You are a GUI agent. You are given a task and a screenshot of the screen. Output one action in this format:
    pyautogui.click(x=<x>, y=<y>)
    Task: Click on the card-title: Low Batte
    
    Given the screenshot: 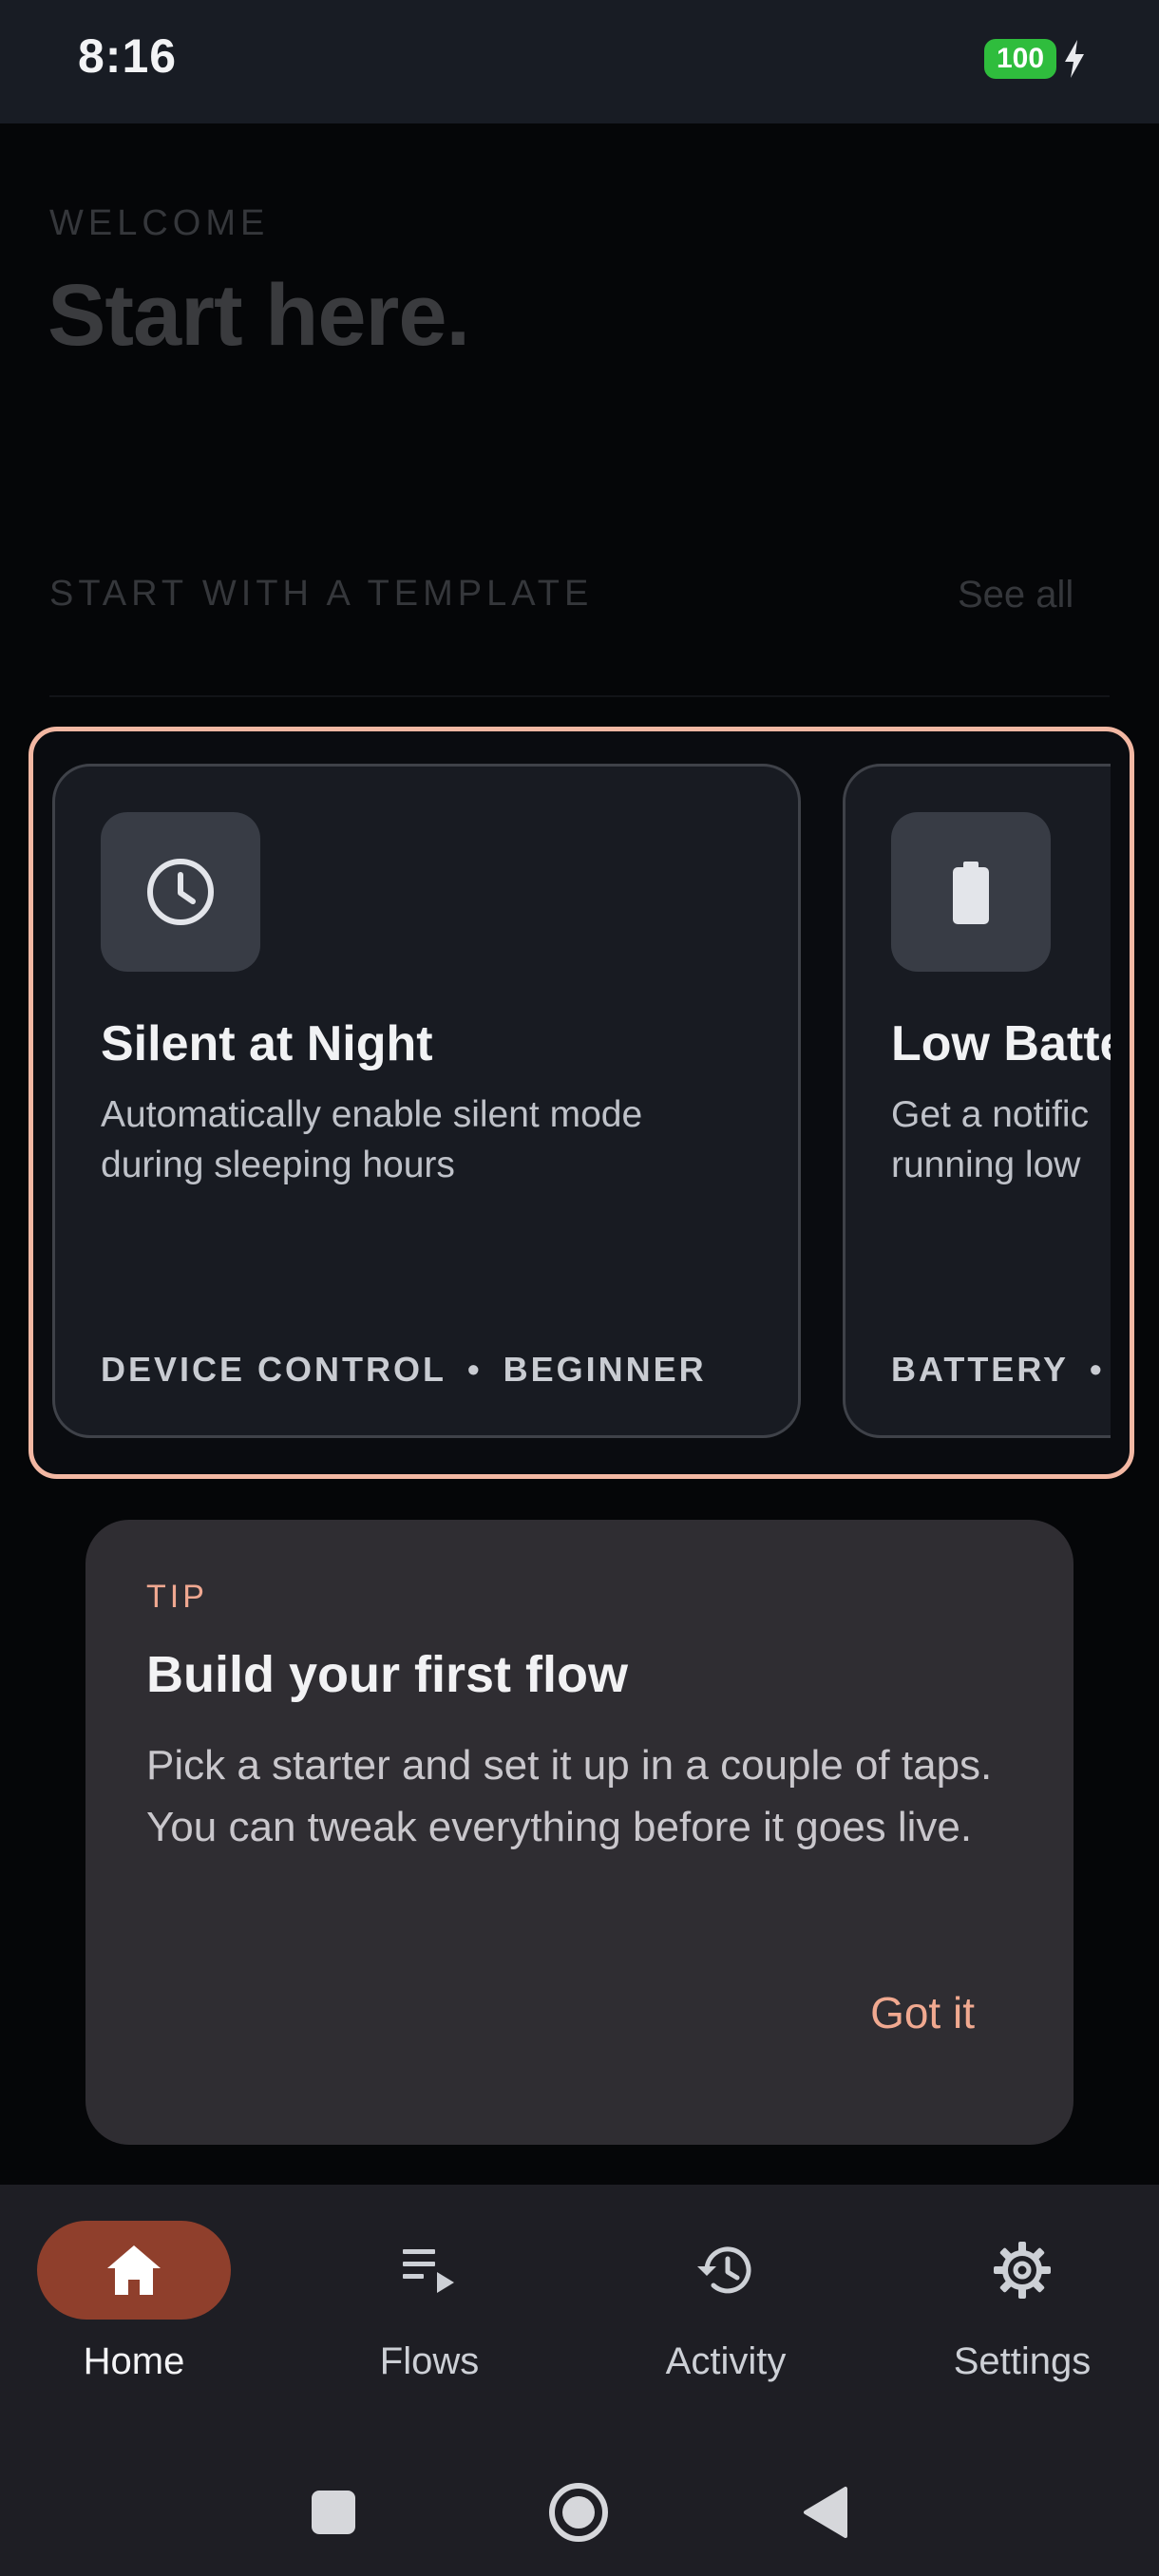 What is the action you would take?
    pyautogui.click(x=1001, y=1043)
    